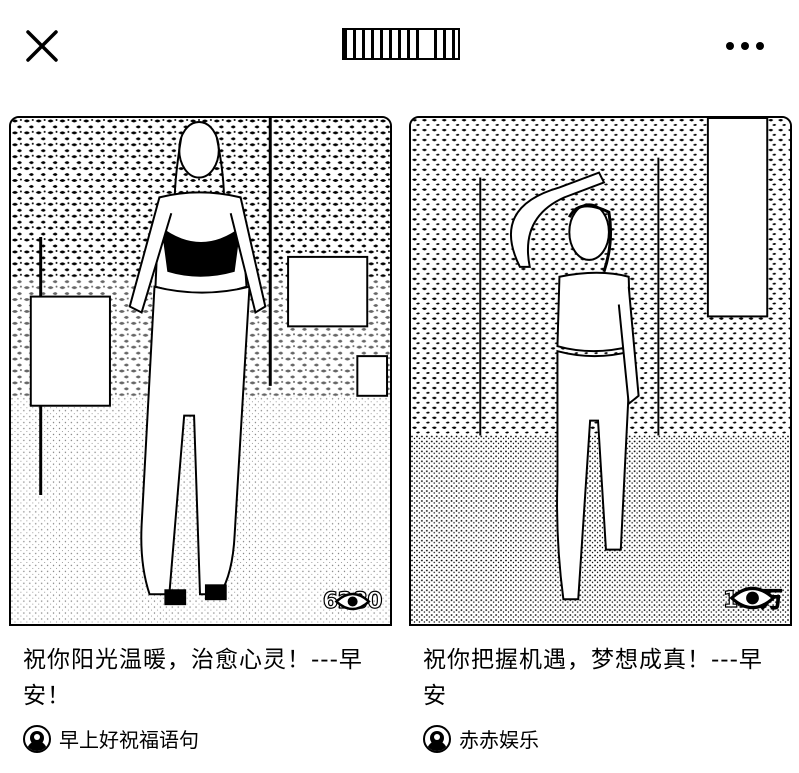 This screenshot has height=773, width=799. What do you see at coordinates (730, 46) in the screenshot?
I see `more-horizontal-icon` at bounding box center [730, 46].